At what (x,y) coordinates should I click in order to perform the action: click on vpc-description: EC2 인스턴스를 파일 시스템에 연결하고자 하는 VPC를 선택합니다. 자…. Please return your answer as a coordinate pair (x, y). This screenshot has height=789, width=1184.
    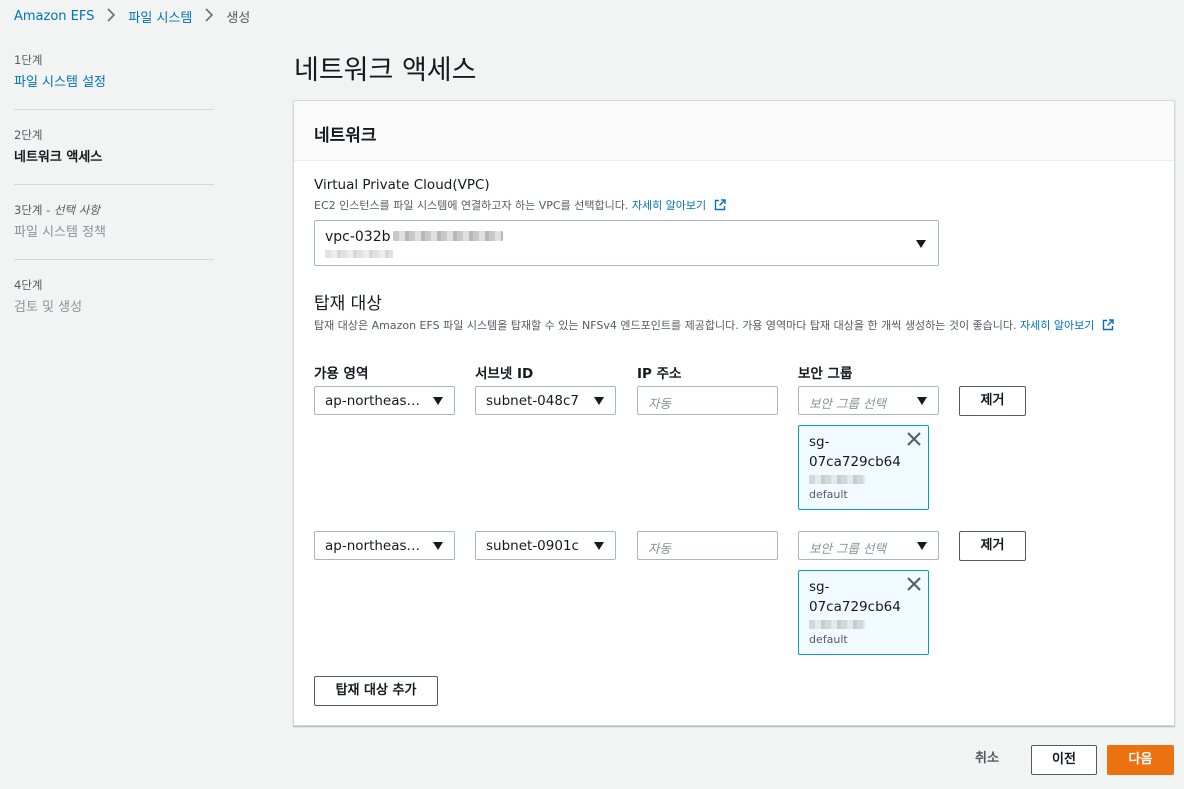
    Looking at the image, I should click on (520, 205).